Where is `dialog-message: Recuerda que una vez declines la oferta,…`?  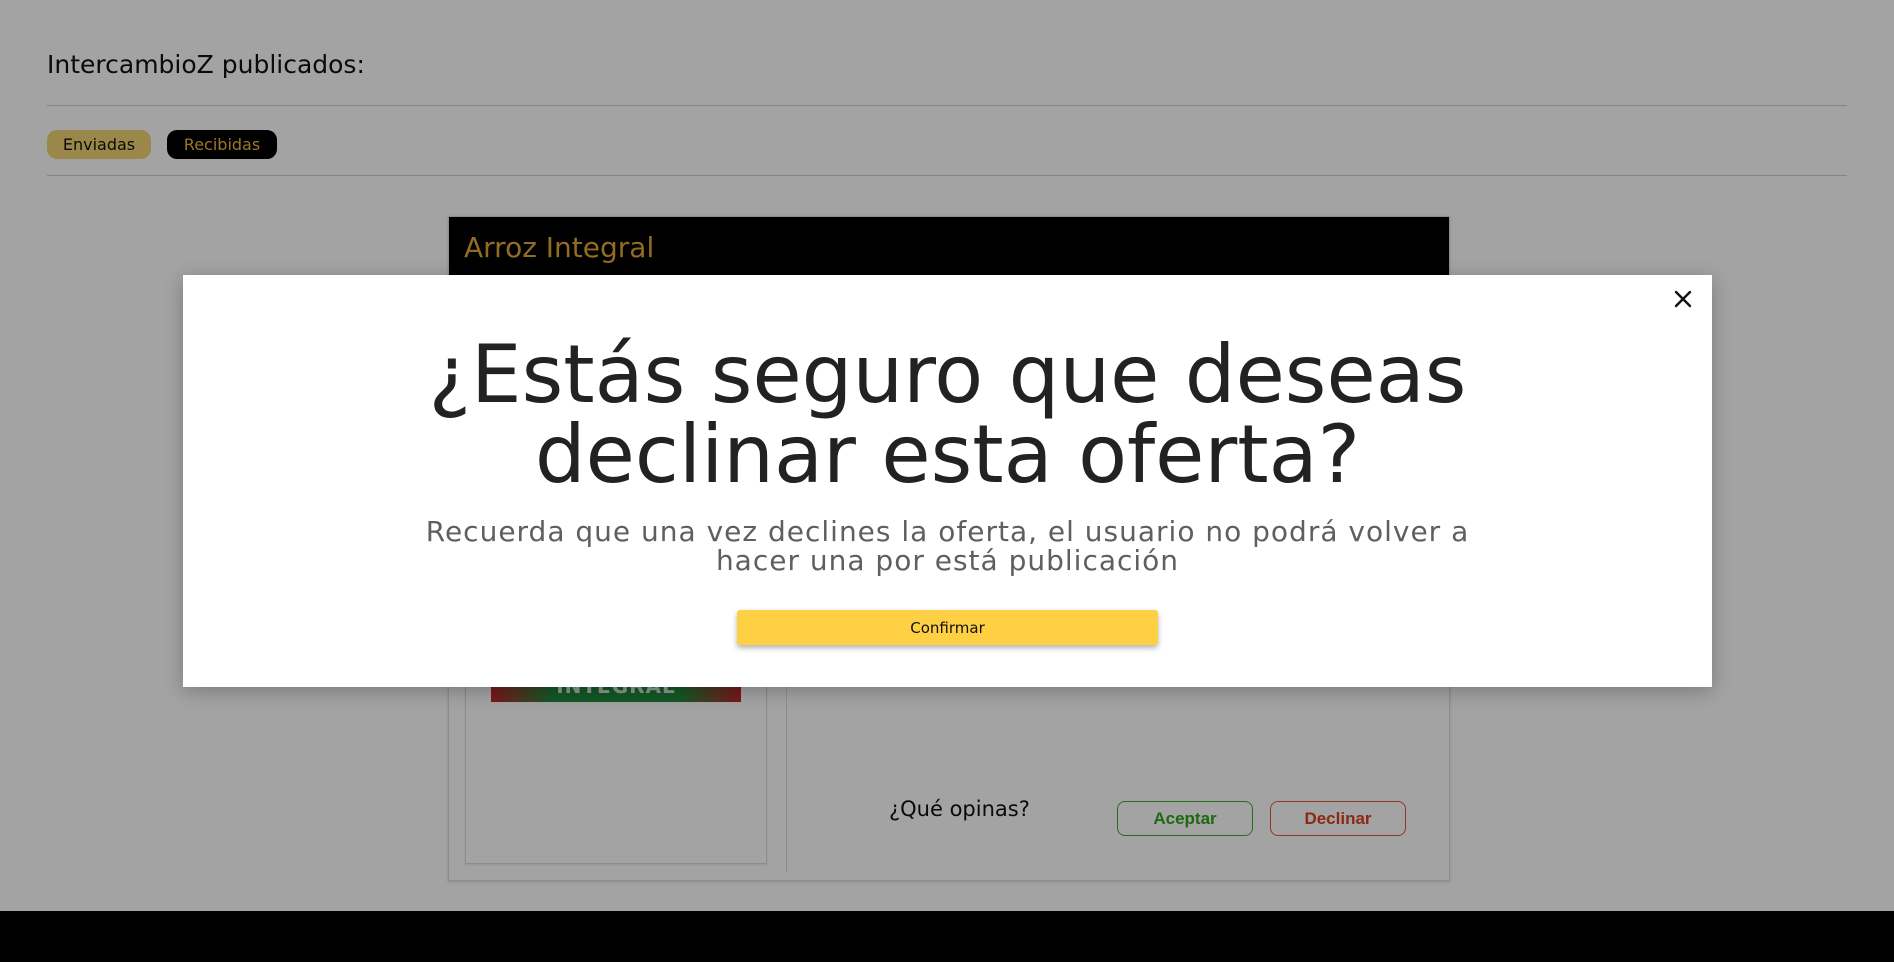
dialog-message: Recuerda que una vez declines la oferta,… is located at coordinates (947, 546).